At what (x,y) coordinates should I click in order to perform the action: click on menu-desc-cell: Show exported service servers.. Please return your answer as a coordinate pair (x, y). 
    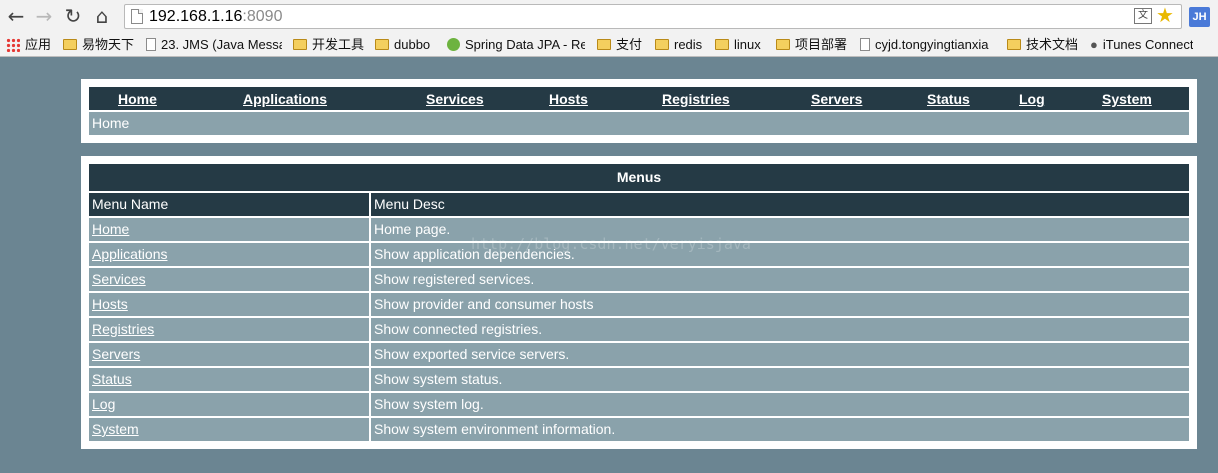
    Looking at the image, I should click on (780, 354).